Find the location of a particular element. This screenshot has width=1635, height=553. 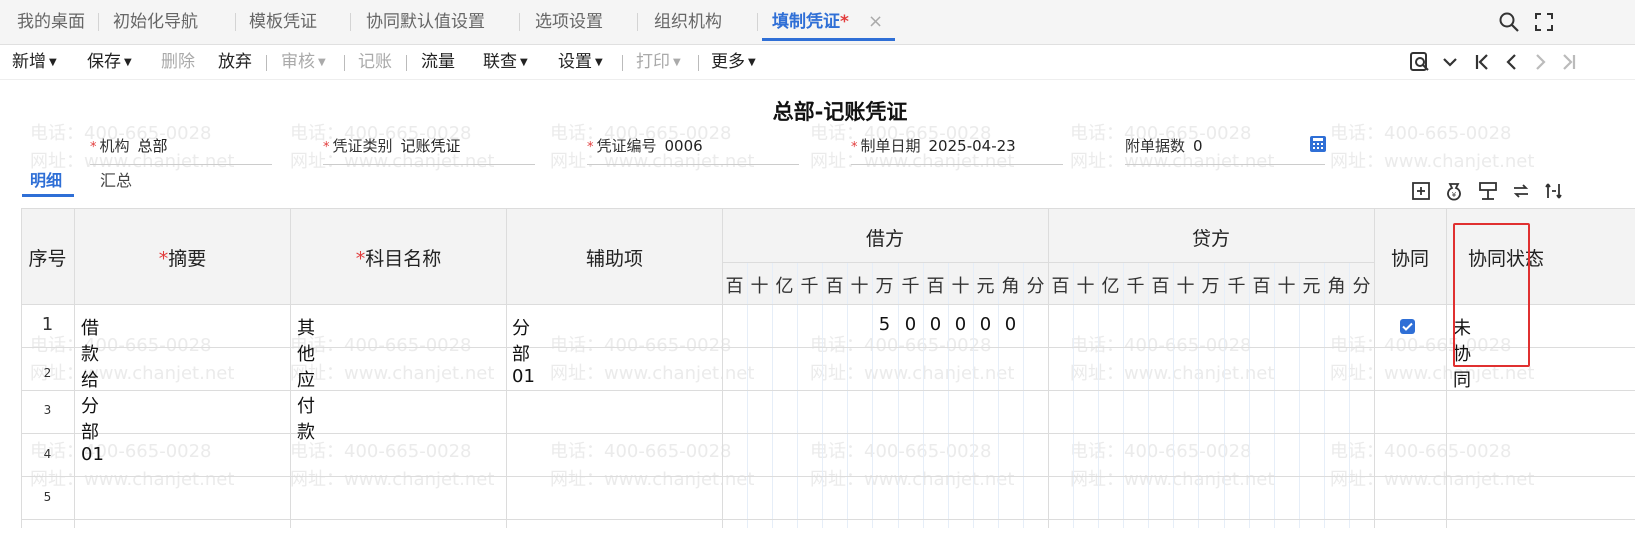

previous-record-icon is located at coordinates (1512, 62).